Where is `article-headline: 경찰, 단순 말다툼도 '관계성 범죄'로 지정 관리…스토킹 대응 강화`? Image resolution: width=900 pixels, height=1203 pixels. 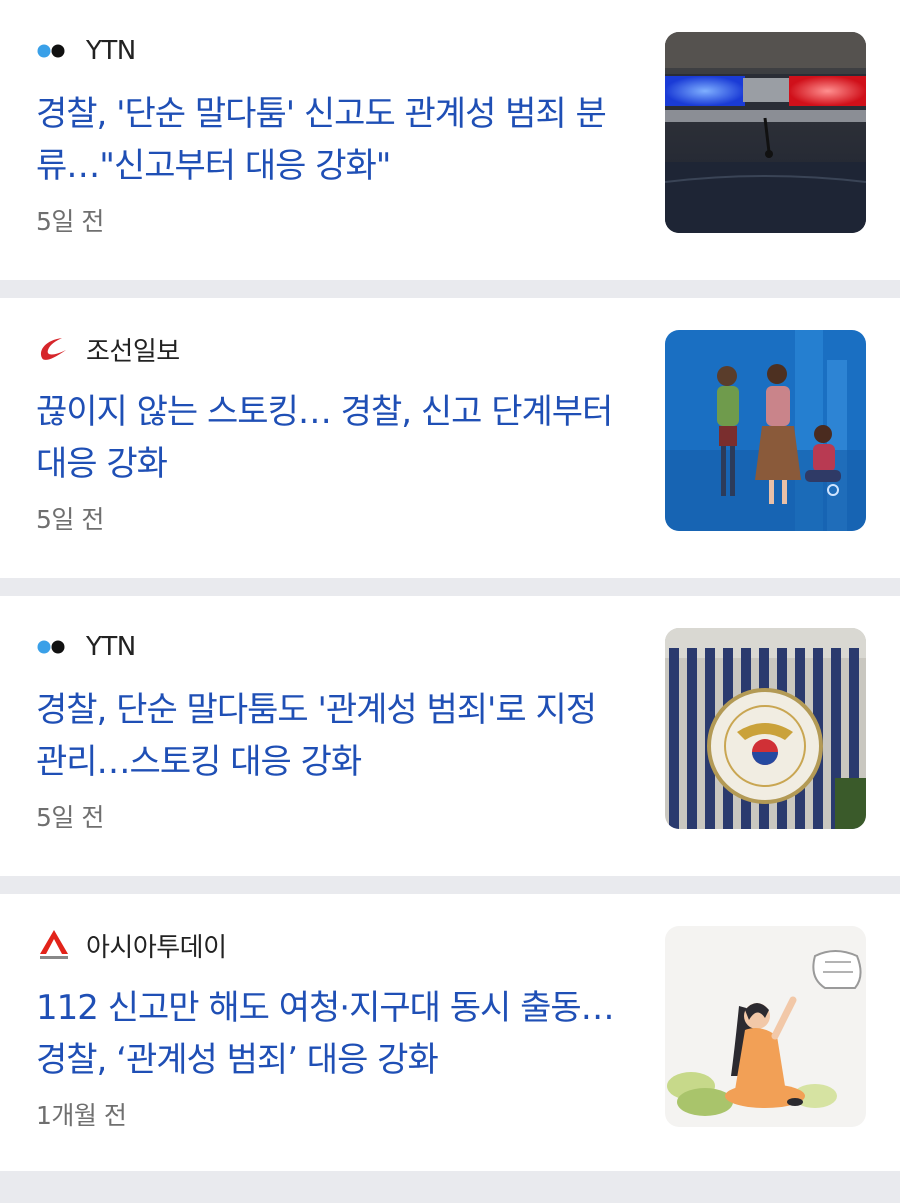 article-headline: 경찰, 단순 말다툼도 '관계성 범죄'로 지정 관리…스토킹 대응 강화 is located at coordinates (336, 736).